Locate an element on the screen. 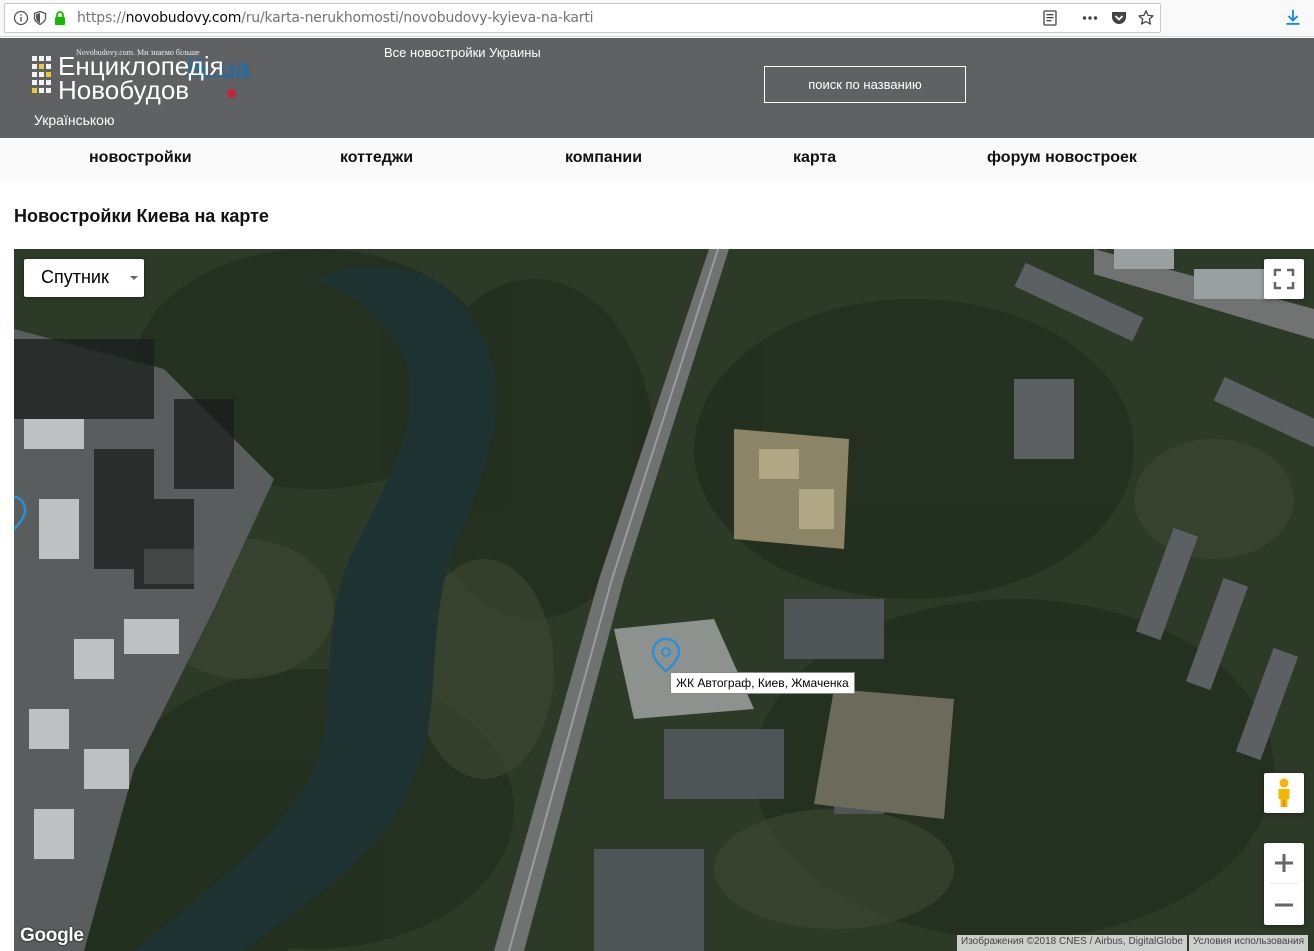 The image size is (1314, 951). logo-dot is located at coordinates (231, 93).